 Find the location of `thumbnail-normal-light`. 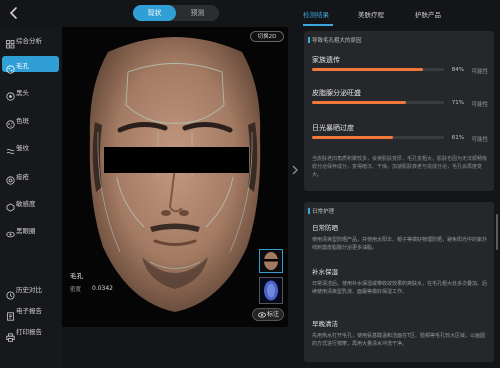

thumbnail-normal-light is located at coordinates (271, 261).